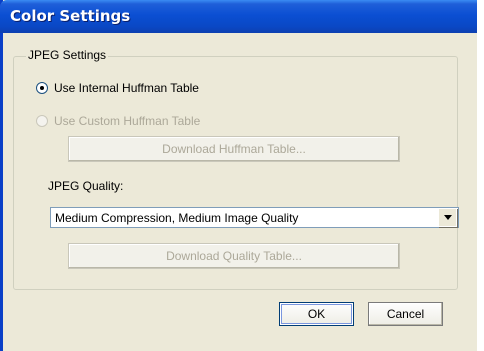 The width and height of the screenshot is (484, 351). I want to click on chevron-down-icon, so click(447, 217).